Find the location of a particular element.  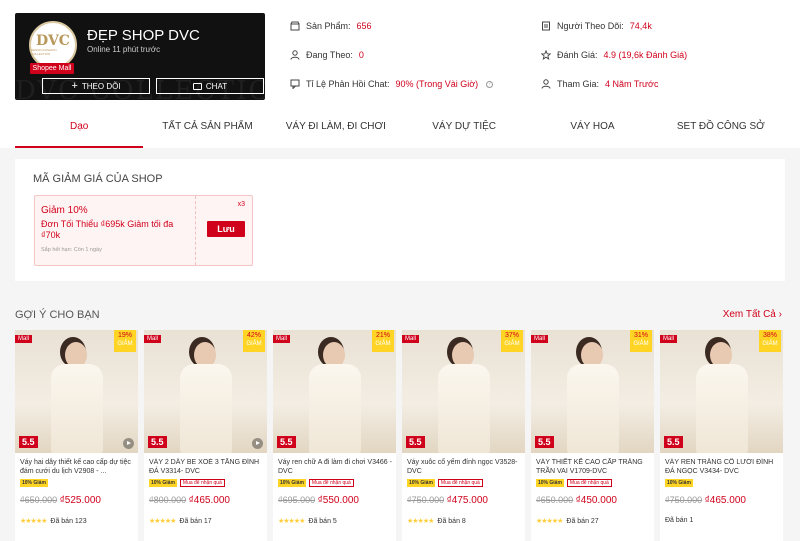

see-all-label: Xem Tất Cả is located at coordinates (749, 314).